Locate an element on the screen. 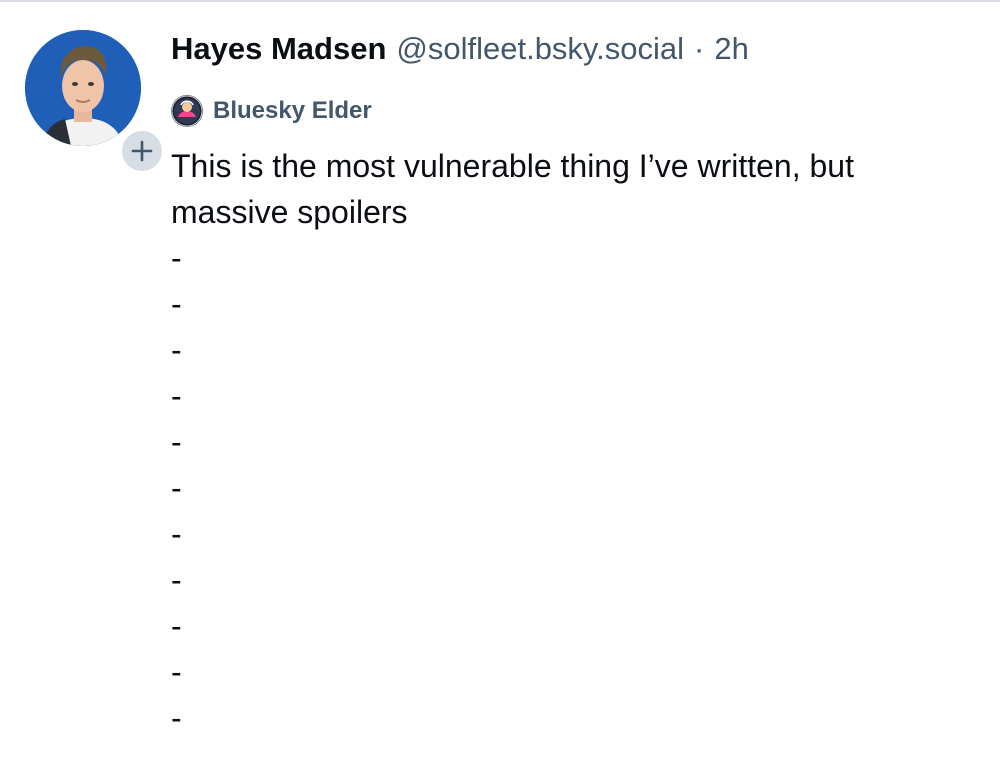  avatar-image is located at coordinates (83, 88).